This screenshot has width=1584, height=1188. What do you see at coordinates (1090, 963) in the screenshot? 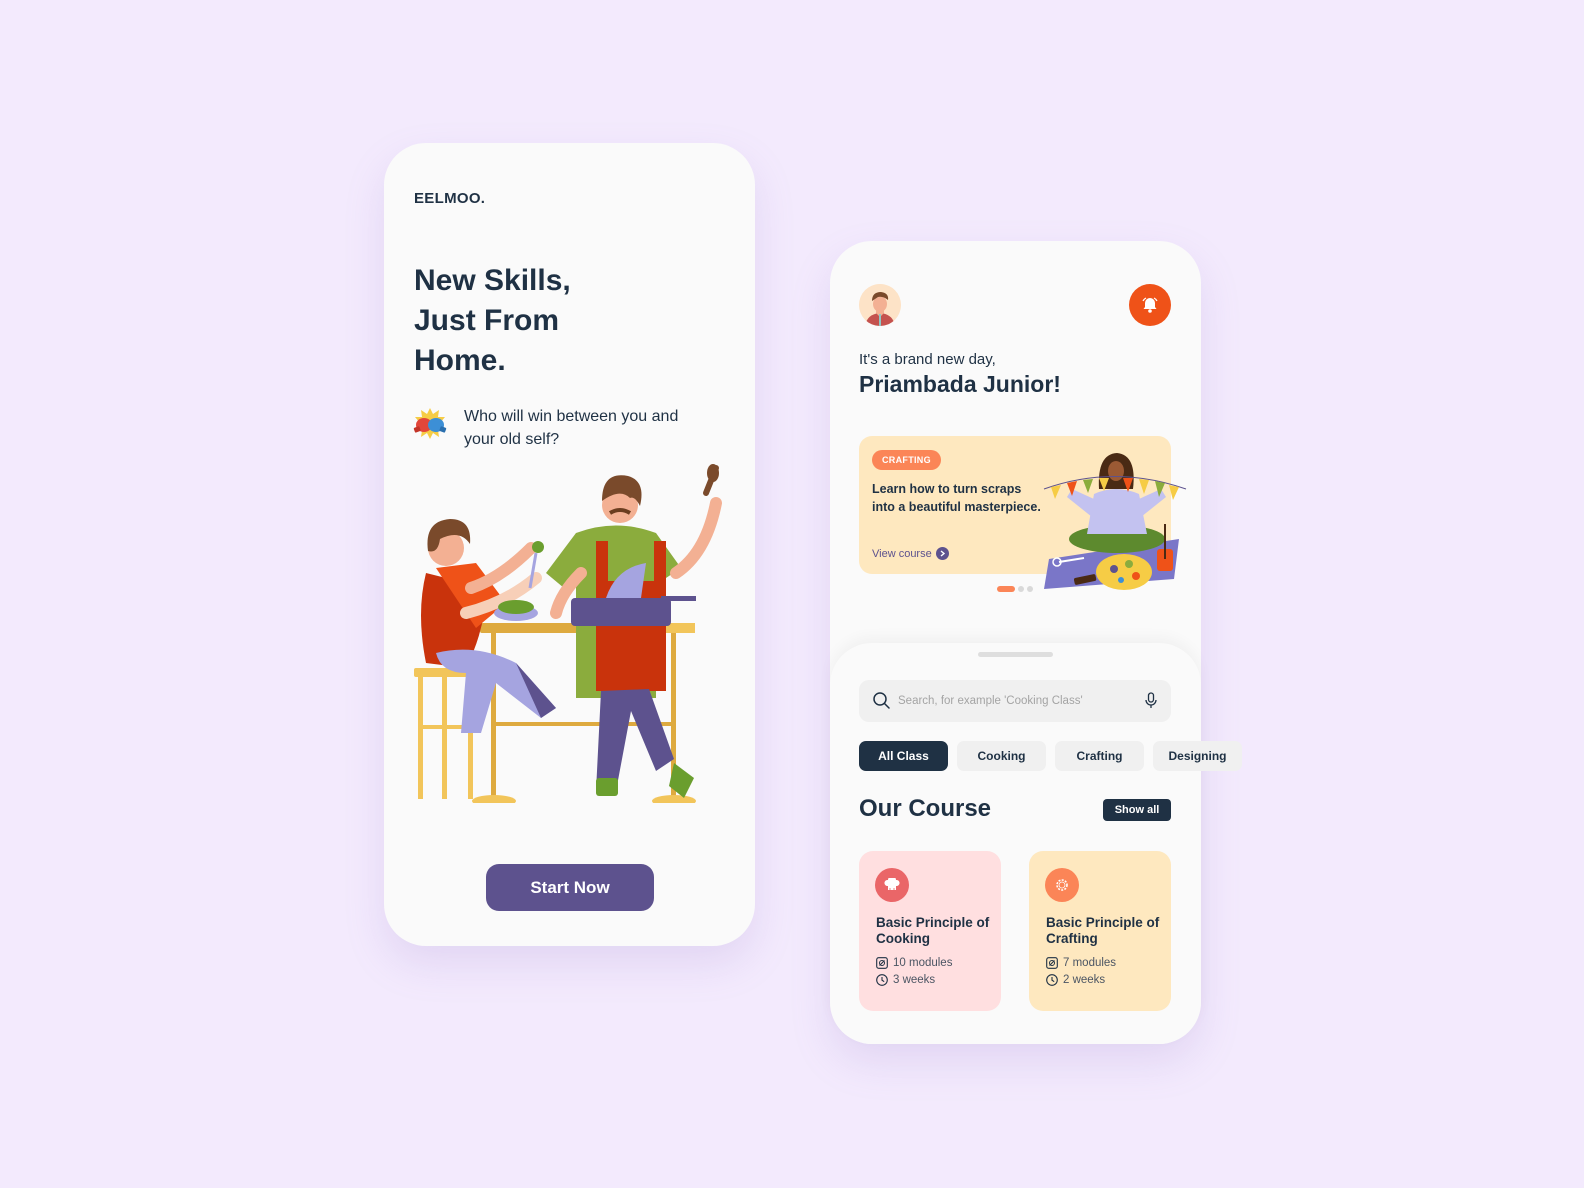
I see `modules-count: 7 modules` at bounding box center [1090, 963].